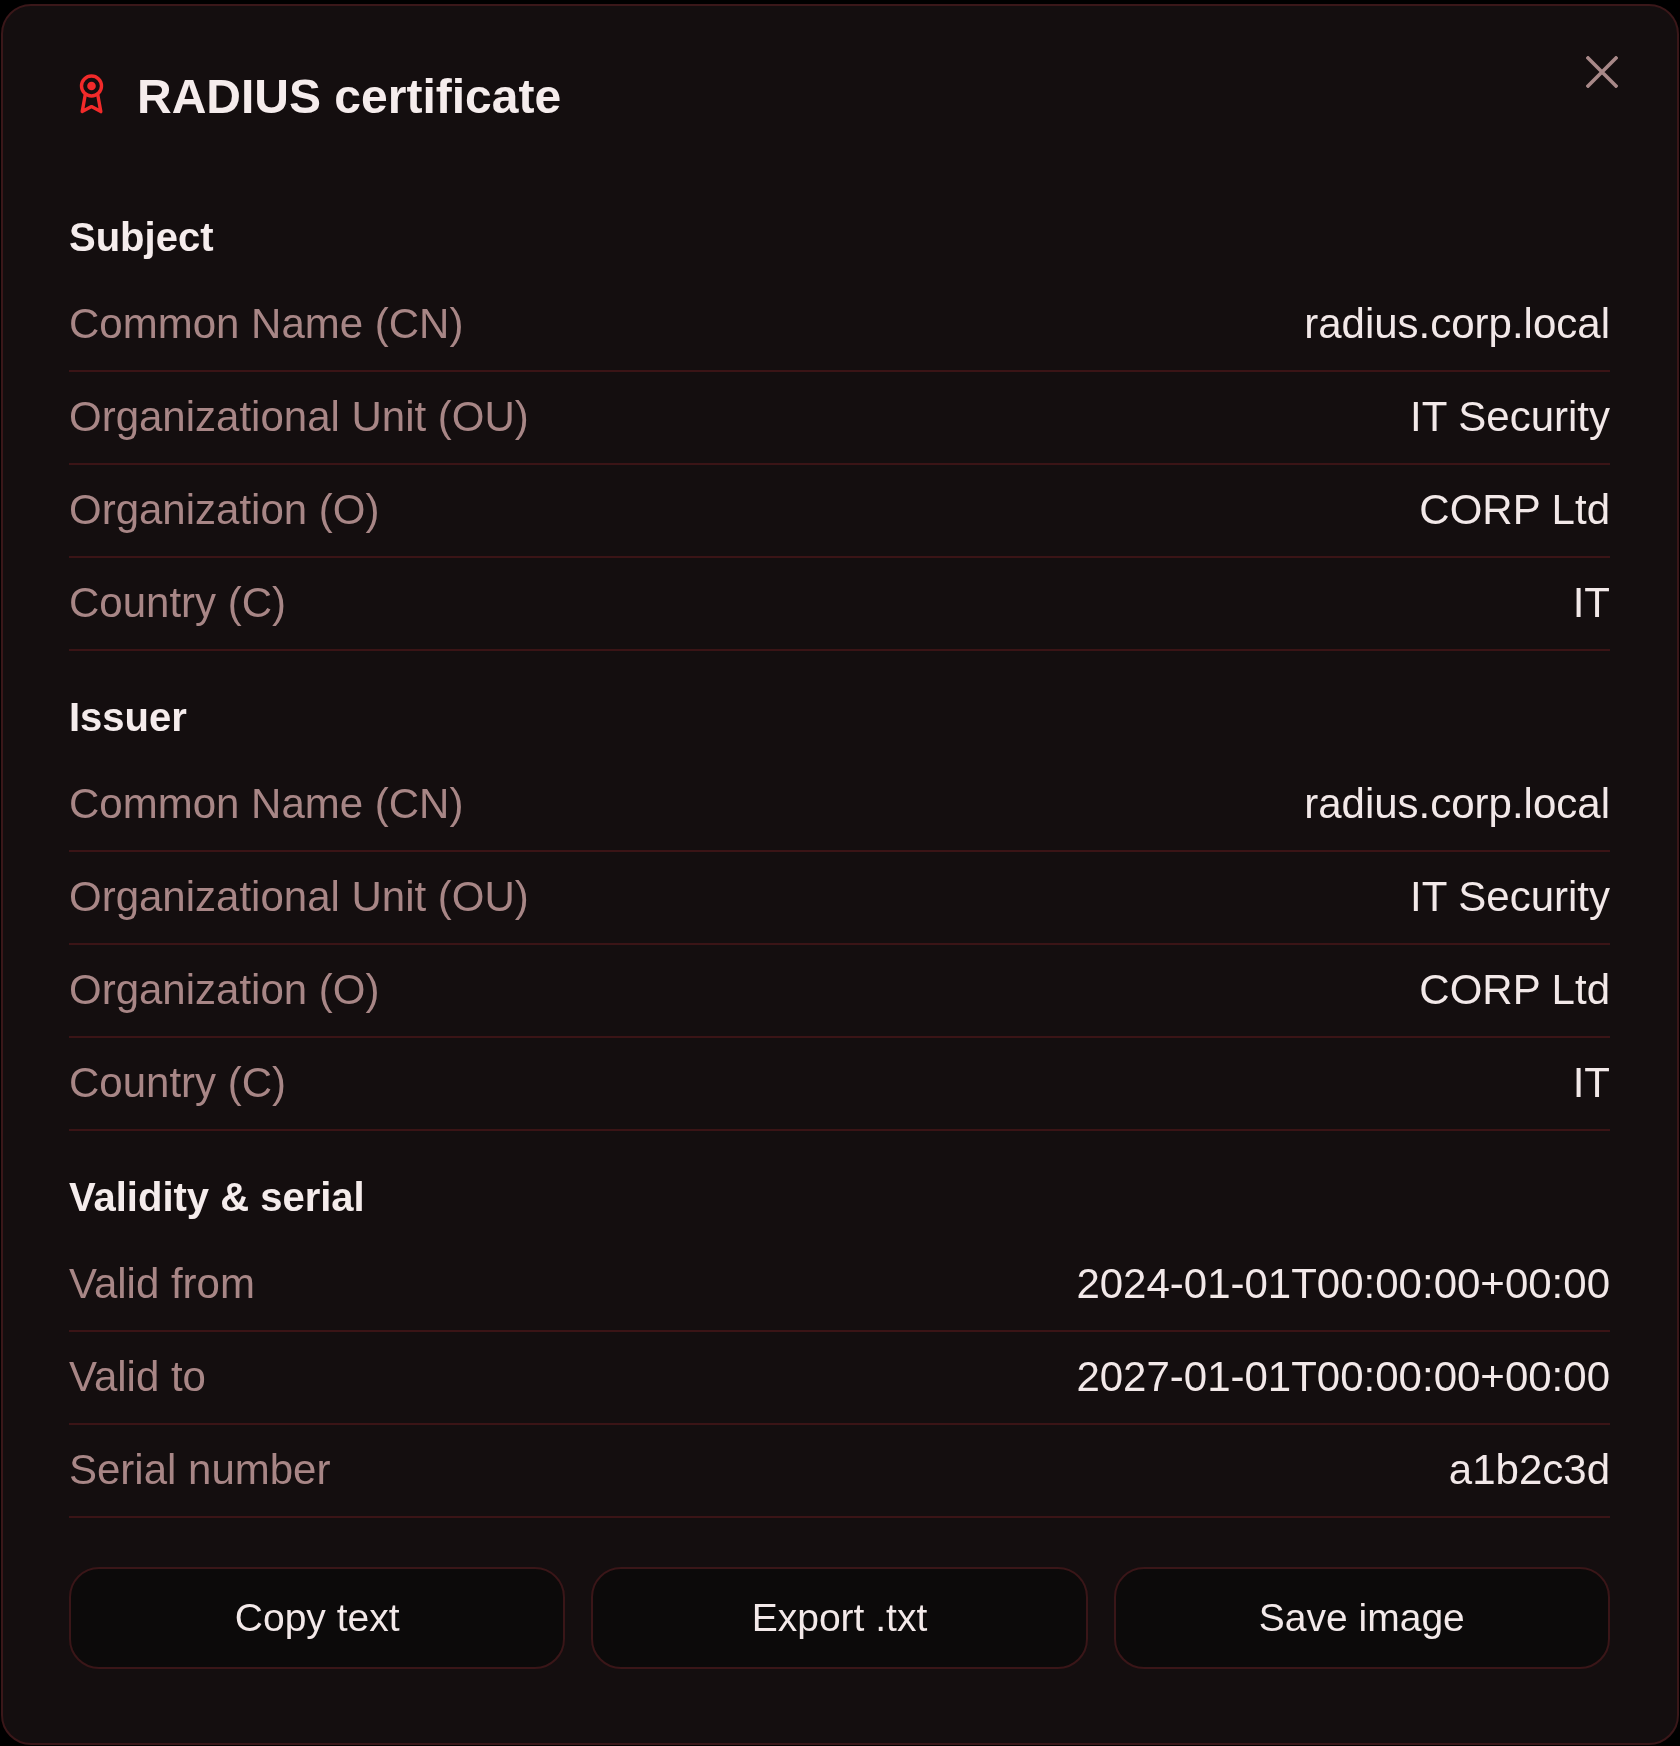 The width and height of the screenshot is (1680, 1746). I want to click on field-label: Valid to, so click(137, 1377).